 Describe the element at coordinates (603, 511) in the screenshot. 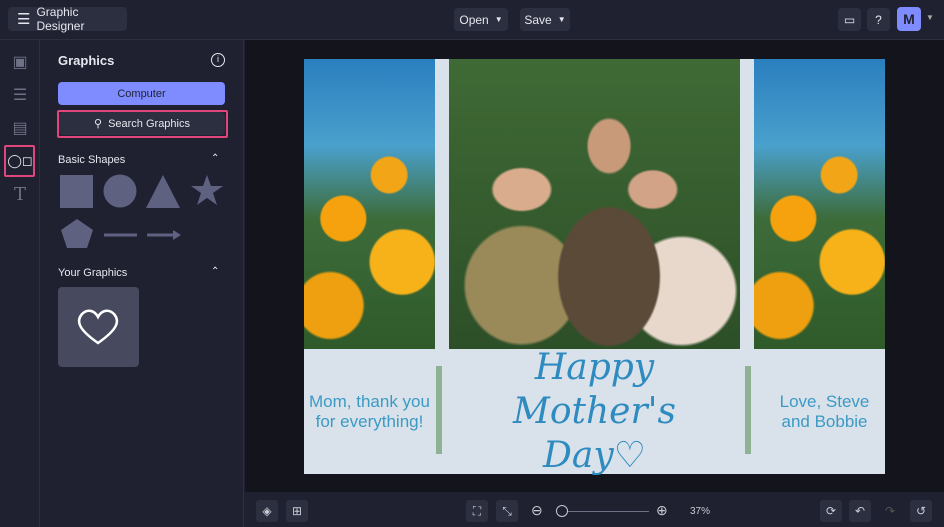

I see `zoom-slider` at that location.